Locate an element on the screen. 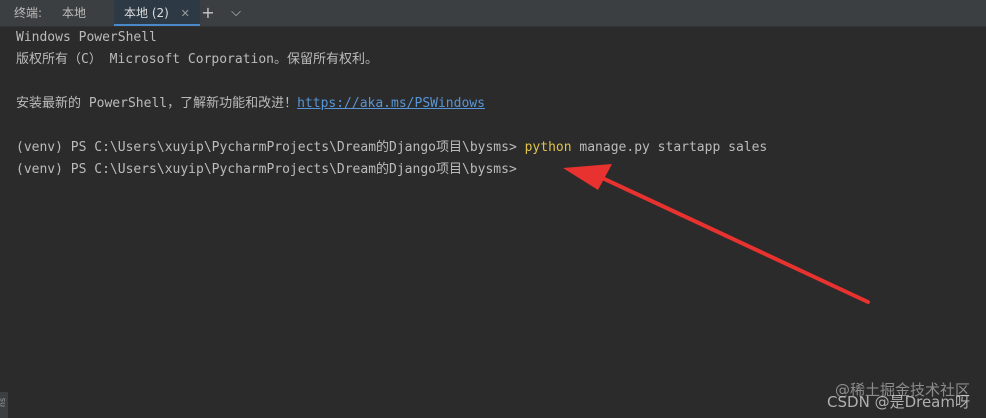 The height and width of the screenshot is (418, 986). tab-local-2: 本地 (2) ✕ is located at coordinates (157, 13).